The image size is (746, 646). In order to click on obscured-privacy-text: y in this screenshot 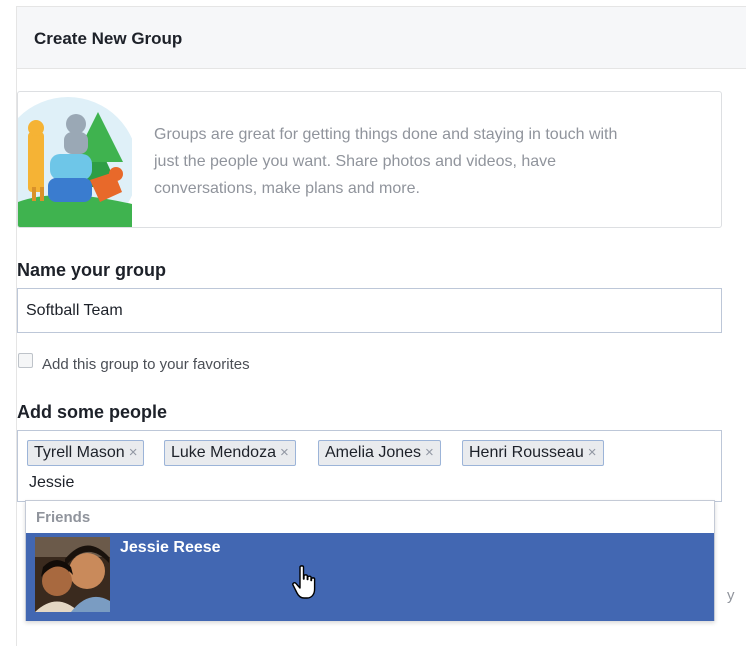, I will do `click(731, 595)`.